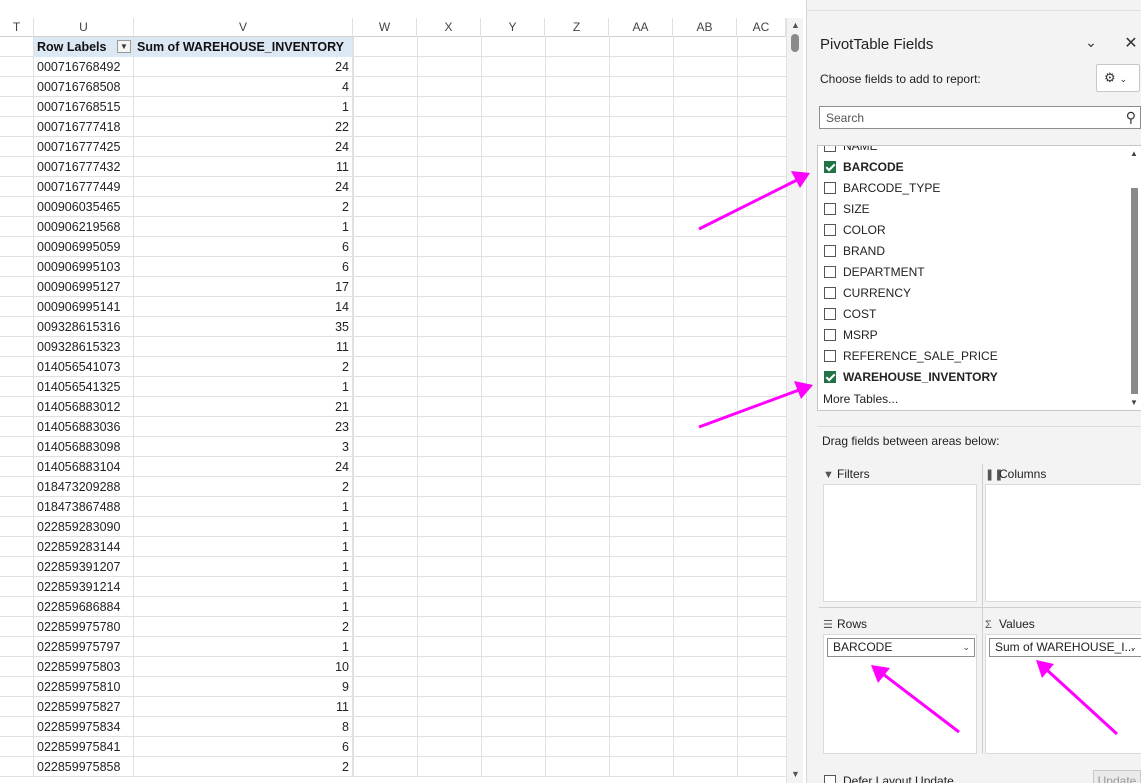  I want to click on field-search-box: ⚲, so click(980, 117).